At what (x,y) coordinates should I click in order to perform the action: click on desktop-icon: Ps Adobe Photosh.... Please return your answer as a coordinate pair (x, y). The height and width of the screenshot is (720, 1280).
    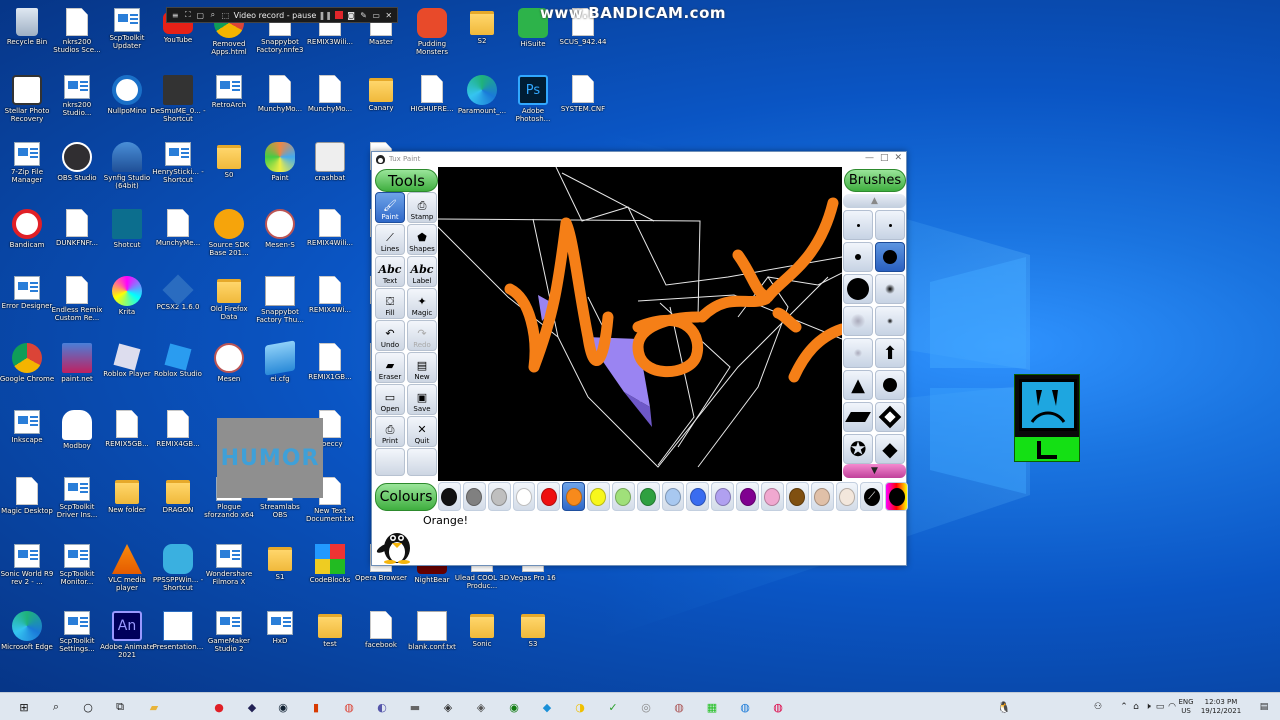
    Looking at the image, I should click on (533, 106).